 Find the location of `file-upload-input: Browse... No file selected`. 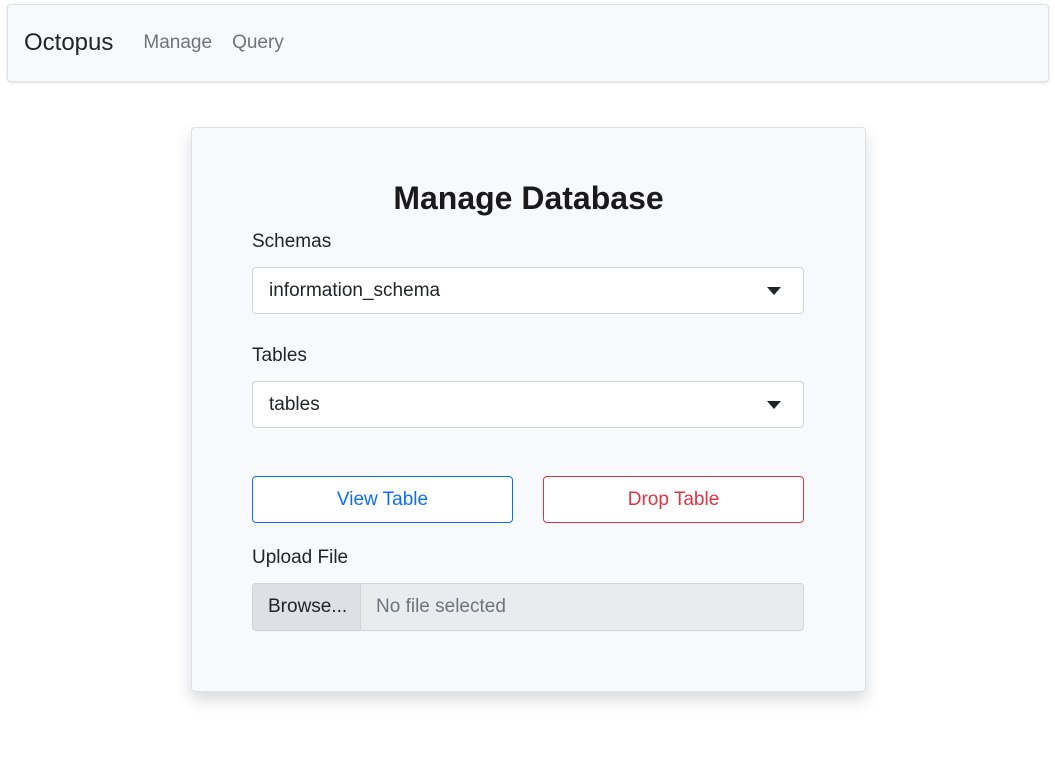

file-upload-input: Browse... No file selected is located at coordinates (528, 607).